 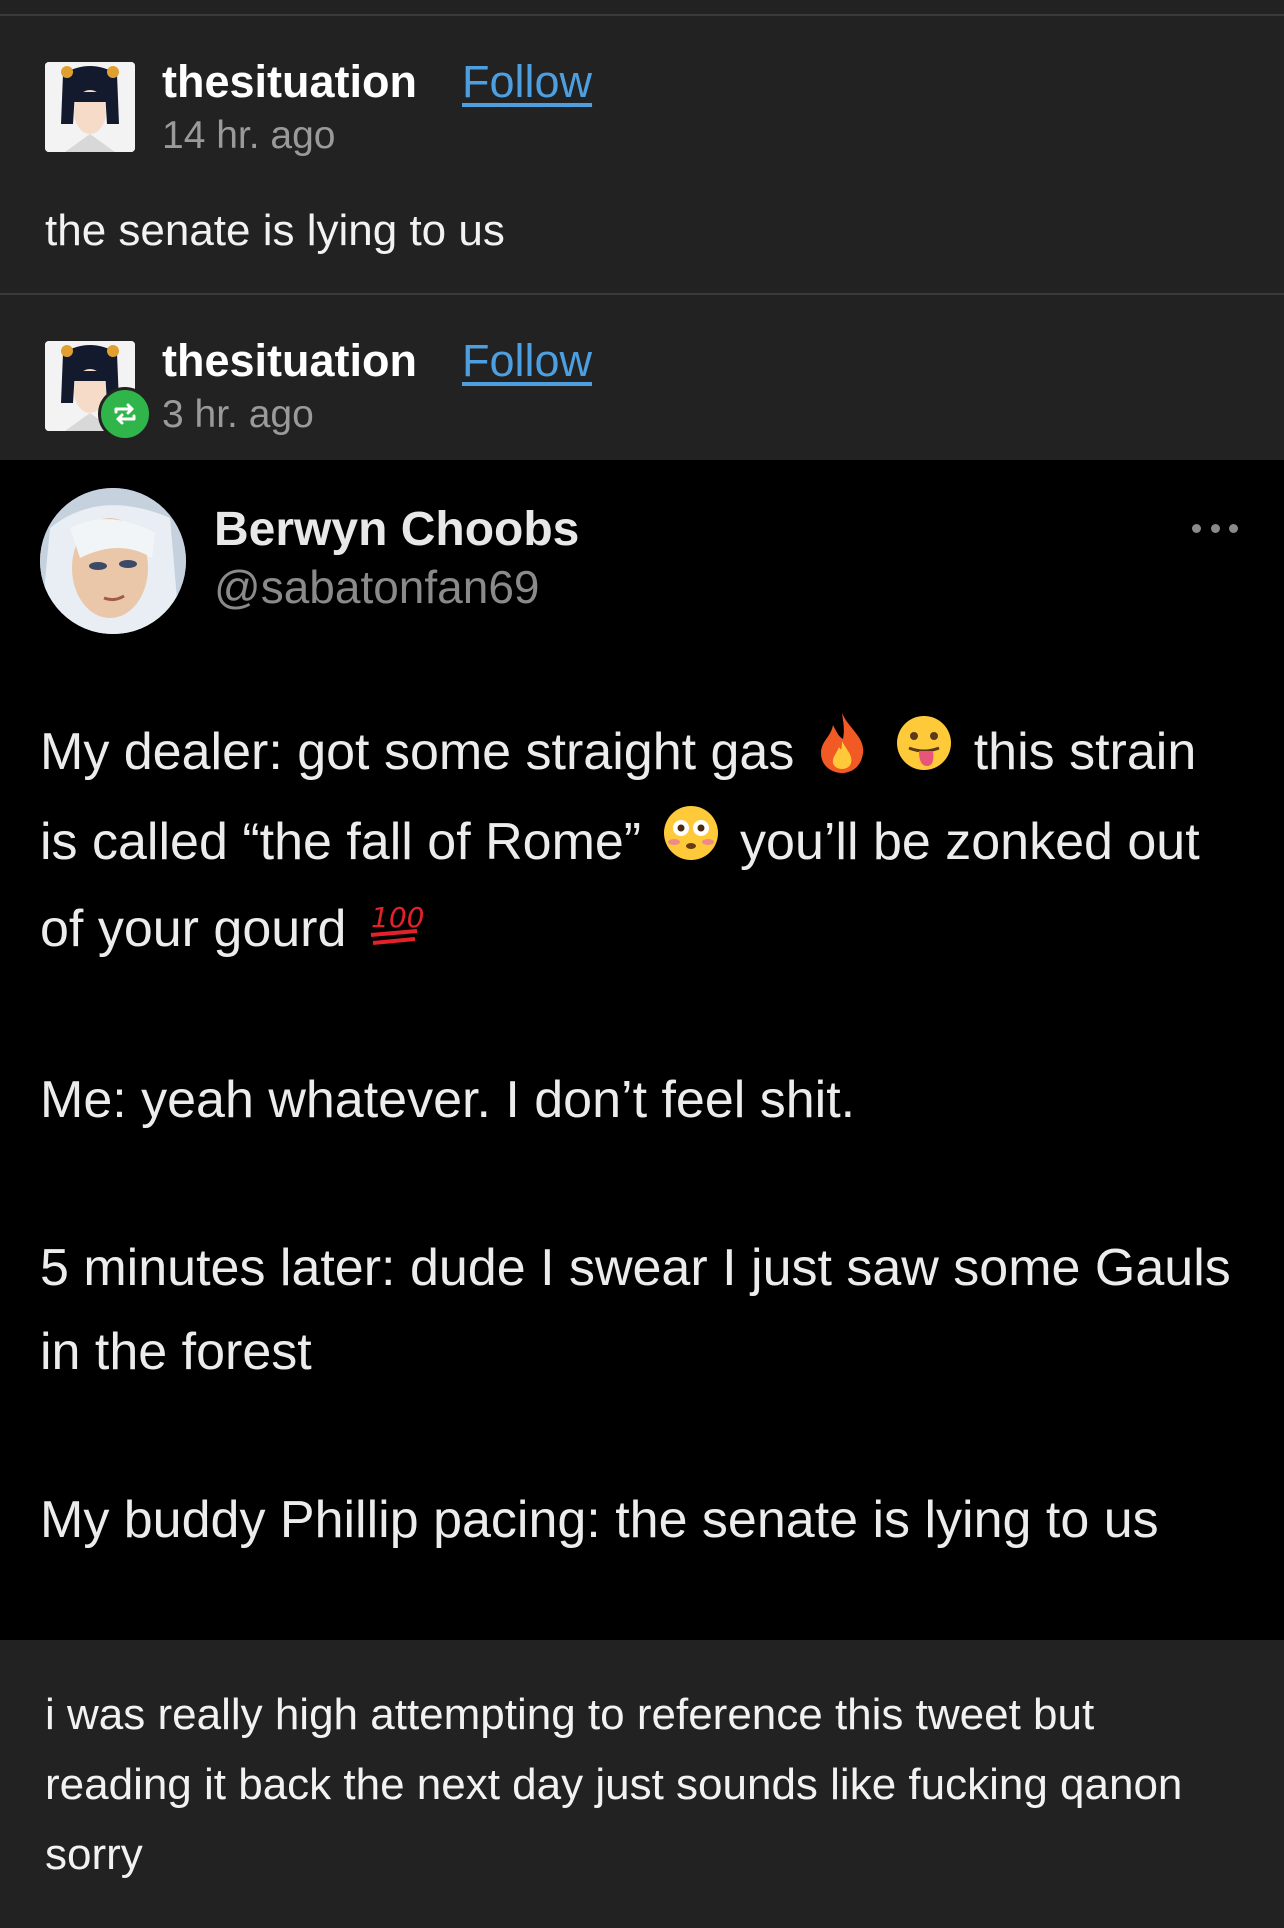 I want to click on avatar, so click(x=90, y=107).